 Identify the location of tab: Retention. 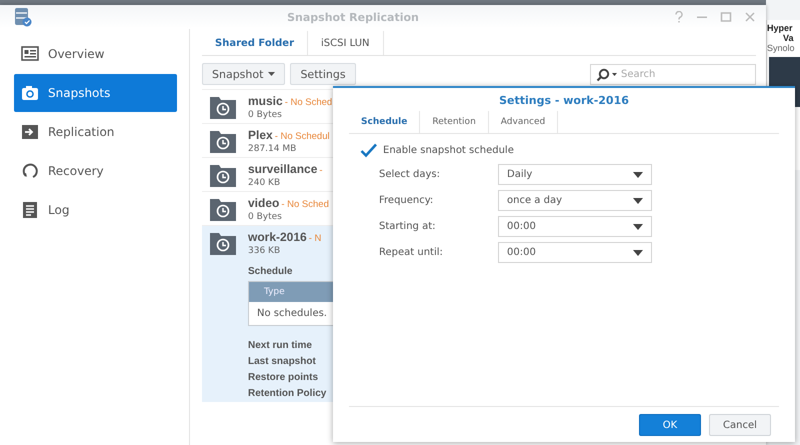
(454, 122).